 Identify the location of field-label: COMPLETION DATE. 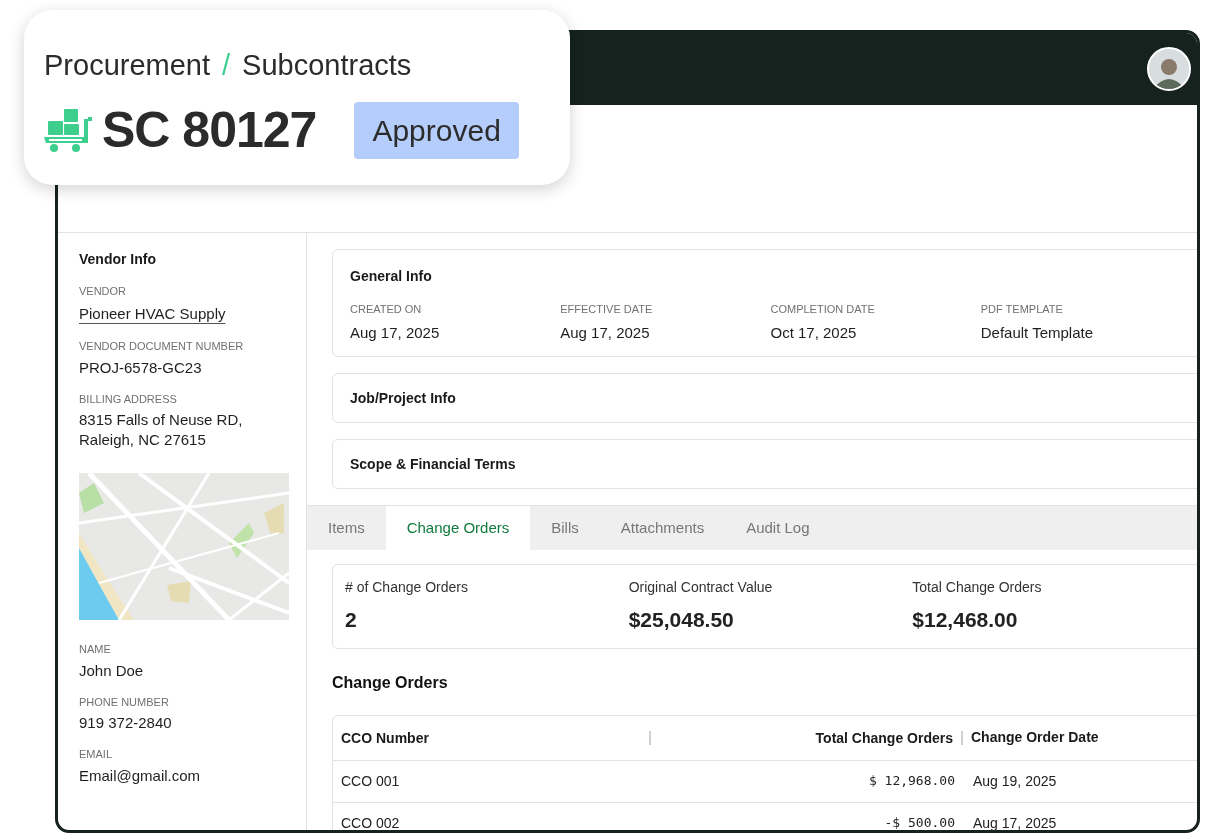
(823, 309).